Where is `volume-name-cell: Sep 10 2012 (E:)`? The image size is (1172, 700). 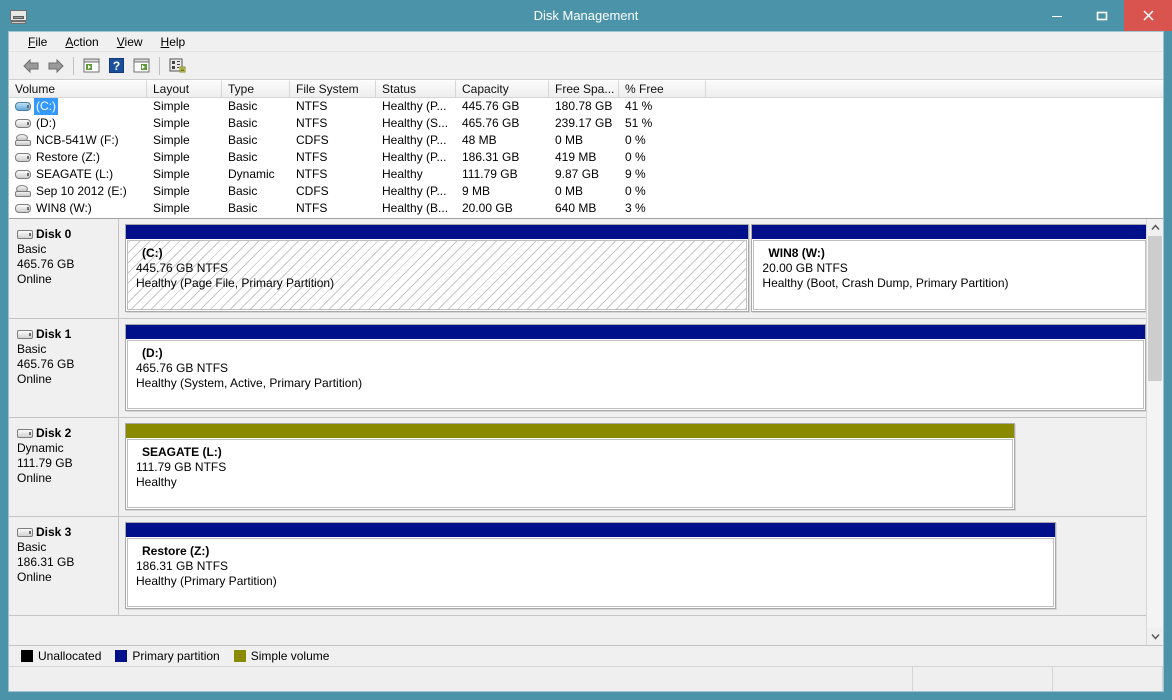
volume-name-cell: Sep 10 2012 (E:) is located at coordinates (78, 191).